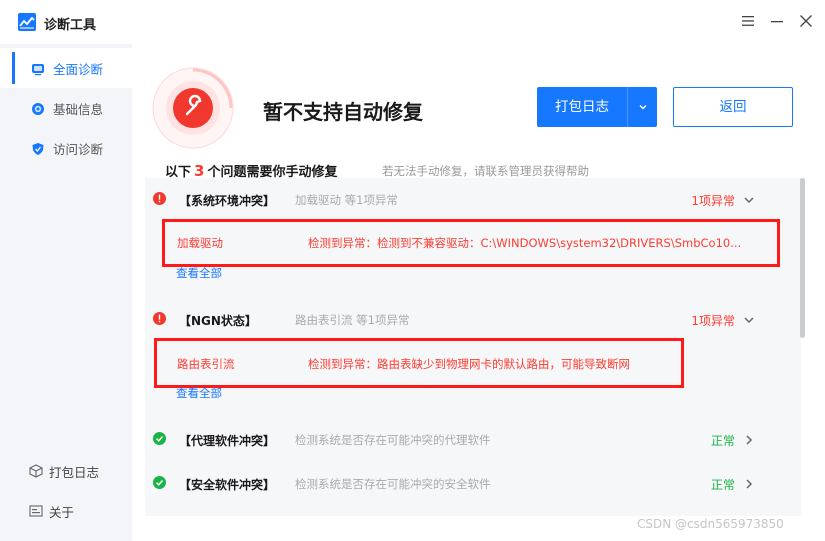 This screenshot has width=825, height=541. I want to click on close-button, so click(806, 21).